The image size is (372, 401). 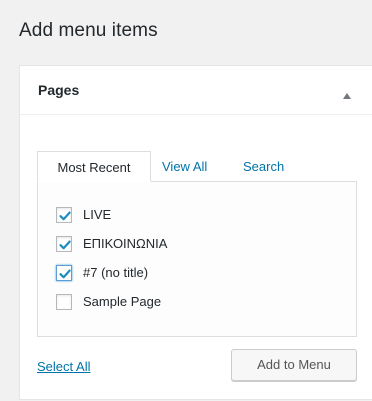 What do you see at coordinates (94, 166) in the screenshot?
I see `tab-most-recent: Most Recent` at bounding box center [94, 166].